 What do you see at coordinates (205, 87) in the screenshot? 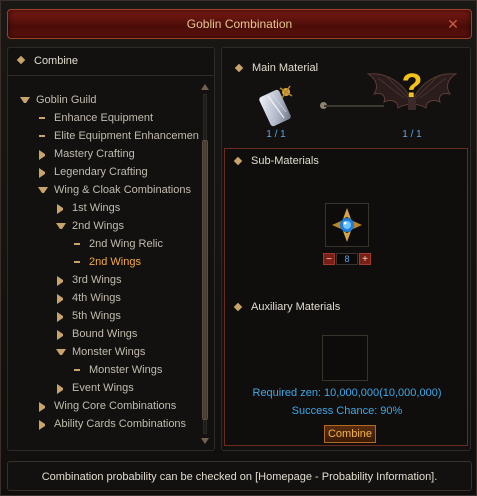
I see `scroll-up-arrow-icon` at bounding box center [205, 87].